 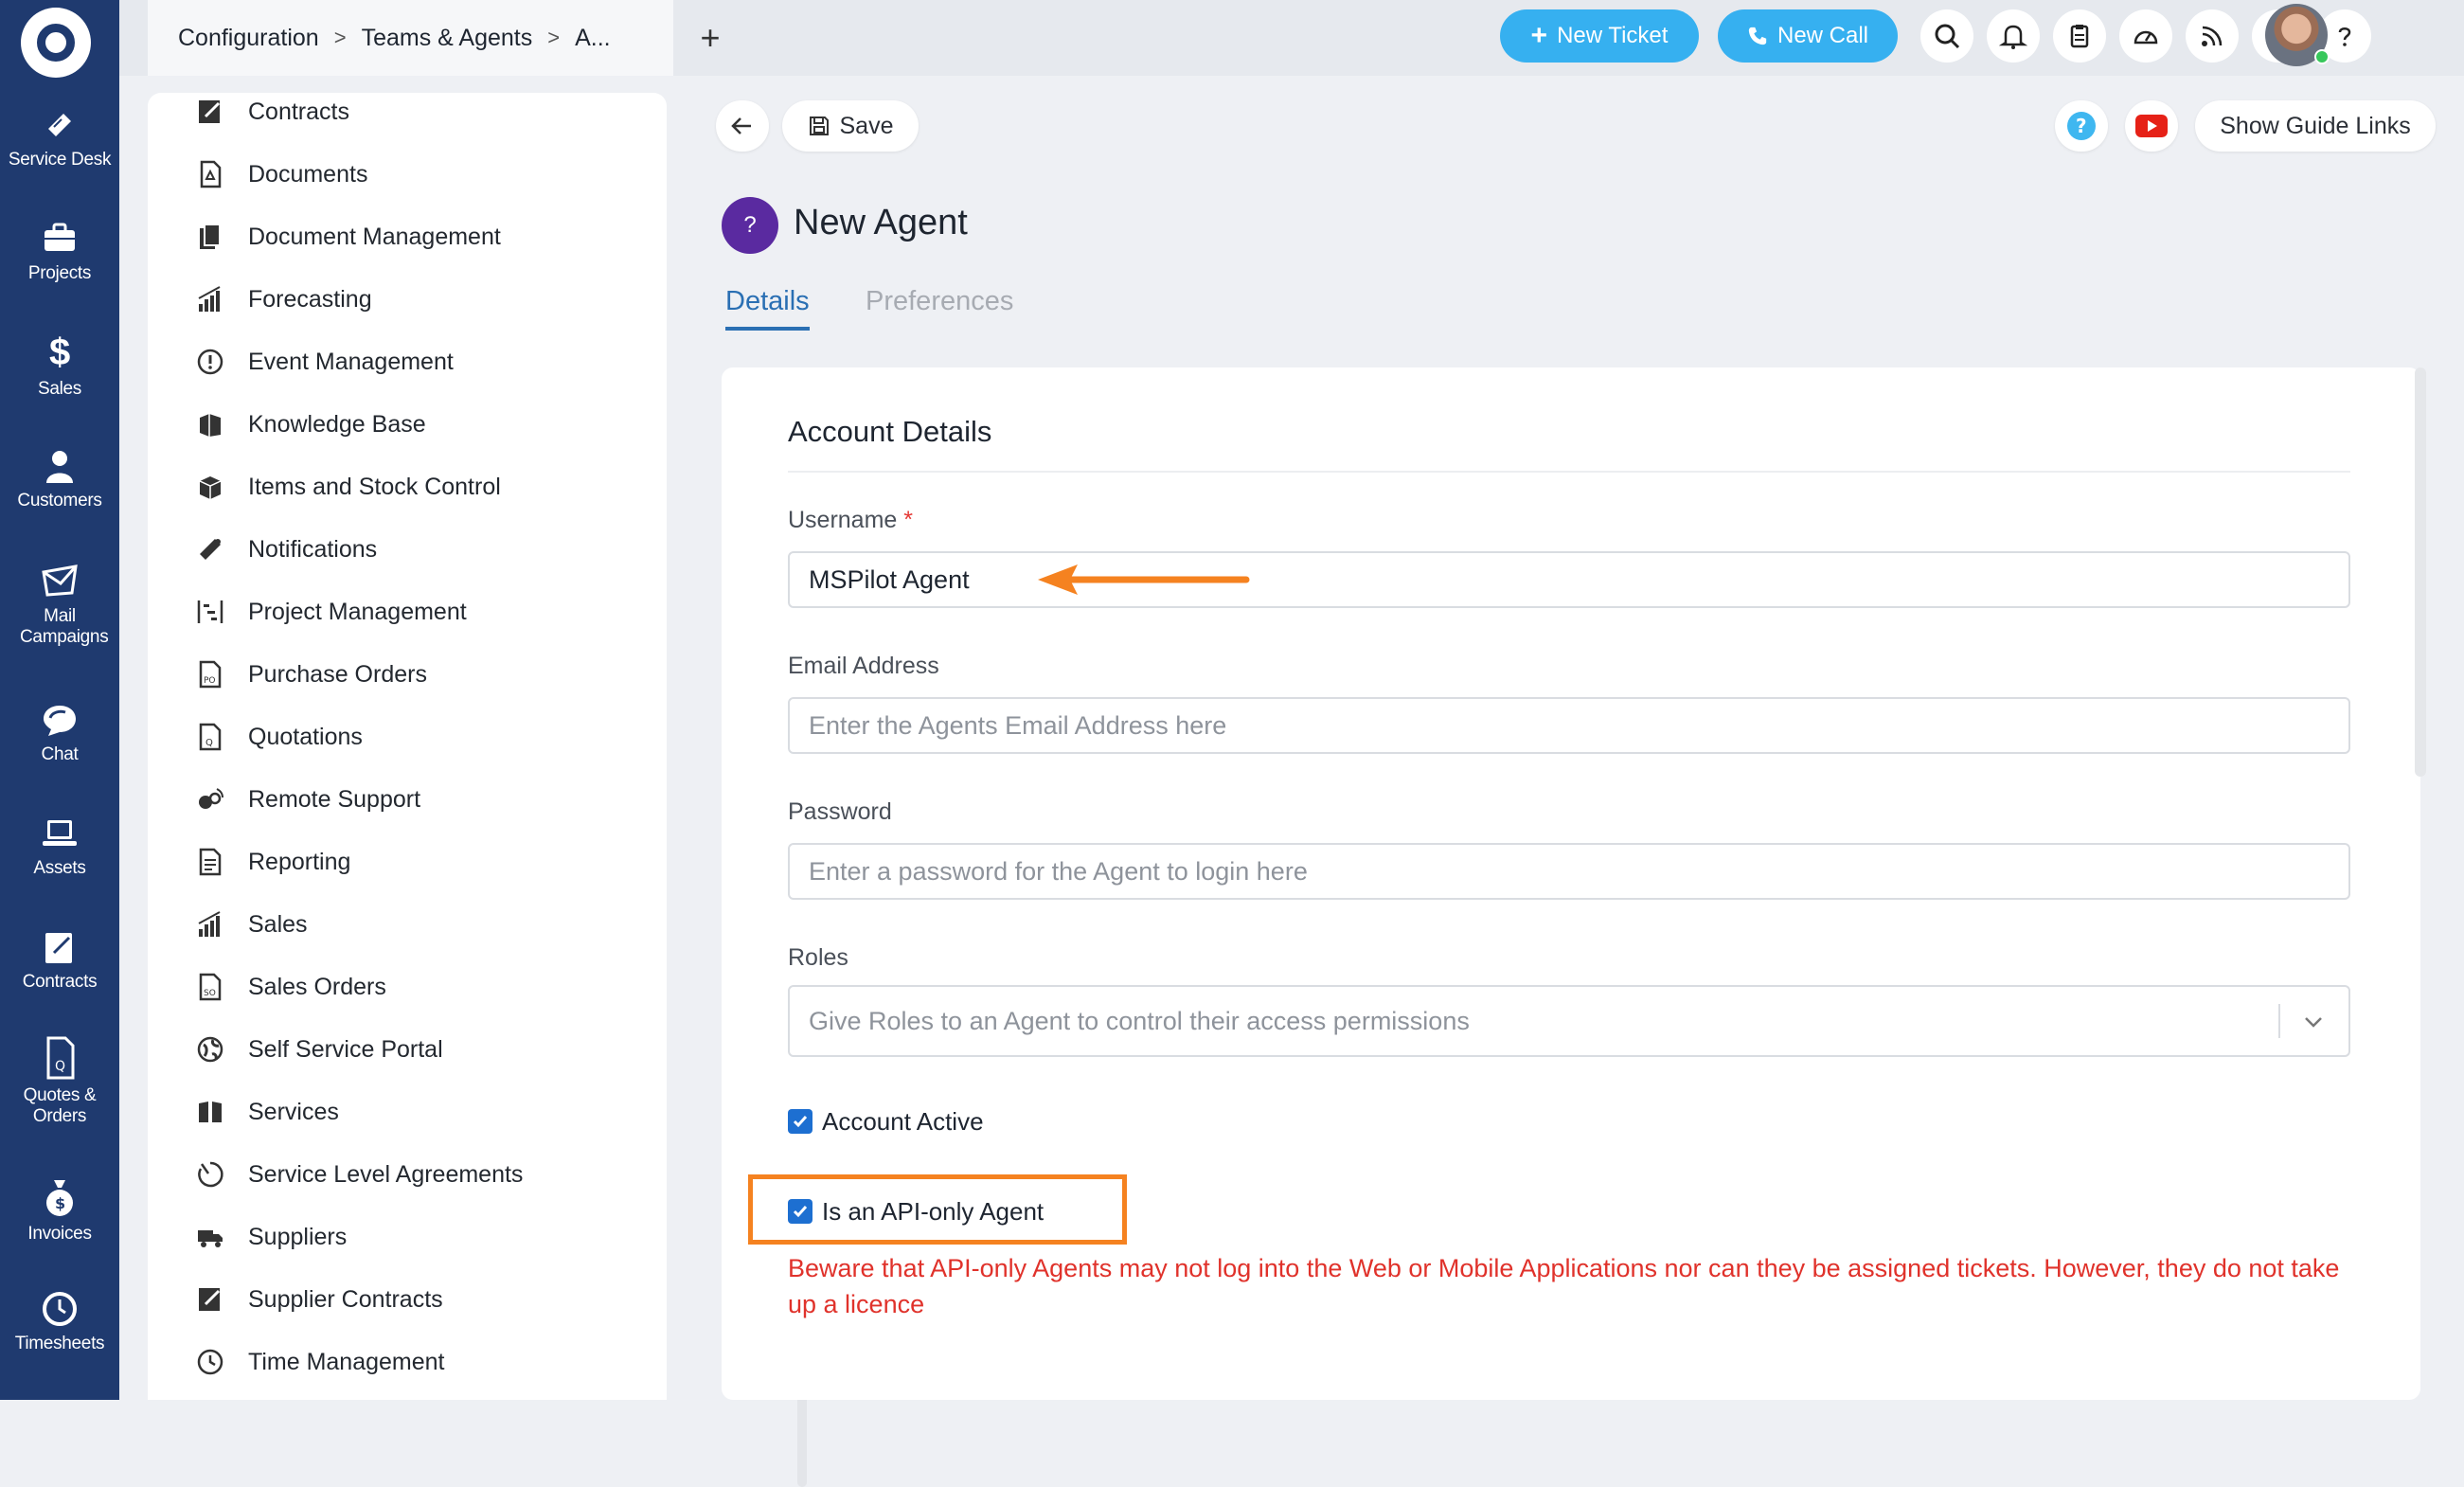 I want to click on clock-icon, so click(x=60, y=1309).